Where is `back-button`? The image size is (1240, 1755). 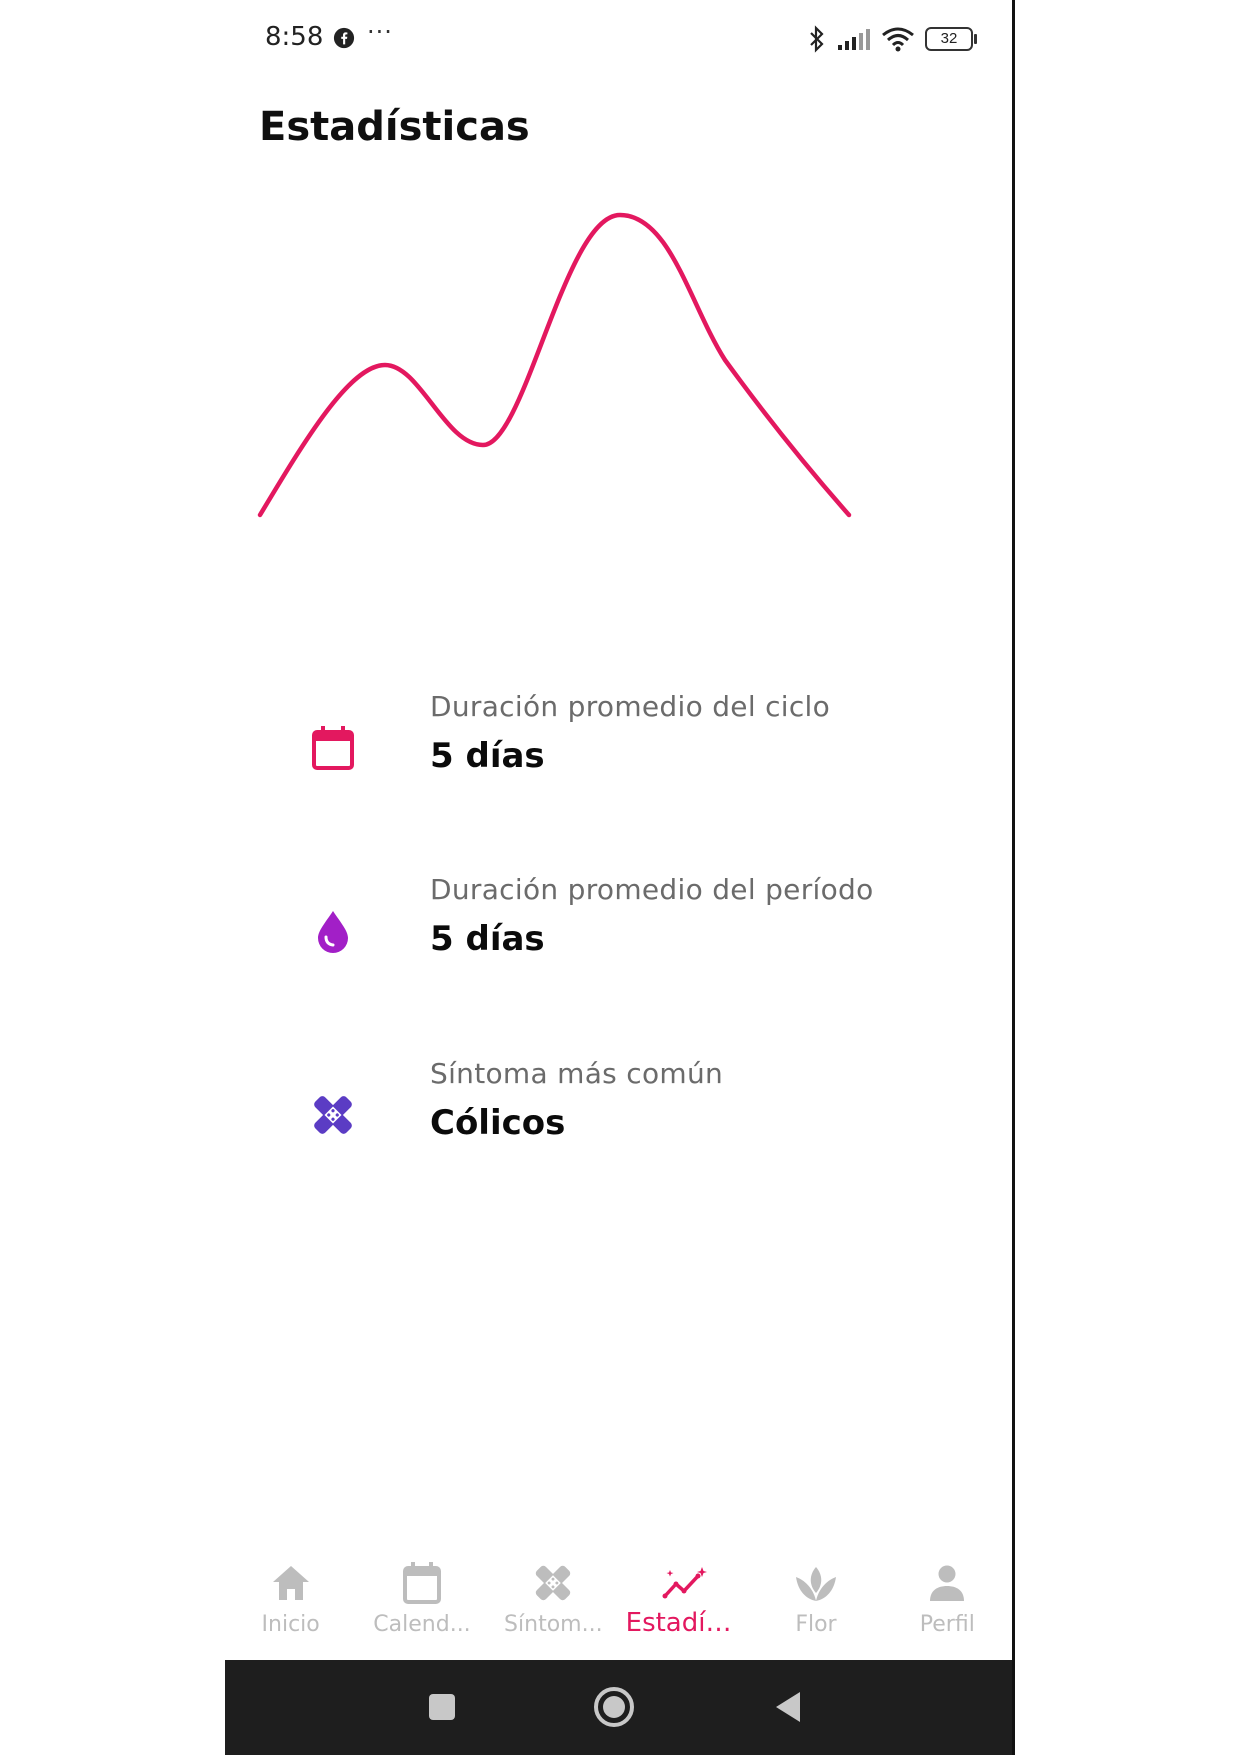
back-button is located at coordinates (788, 1707).